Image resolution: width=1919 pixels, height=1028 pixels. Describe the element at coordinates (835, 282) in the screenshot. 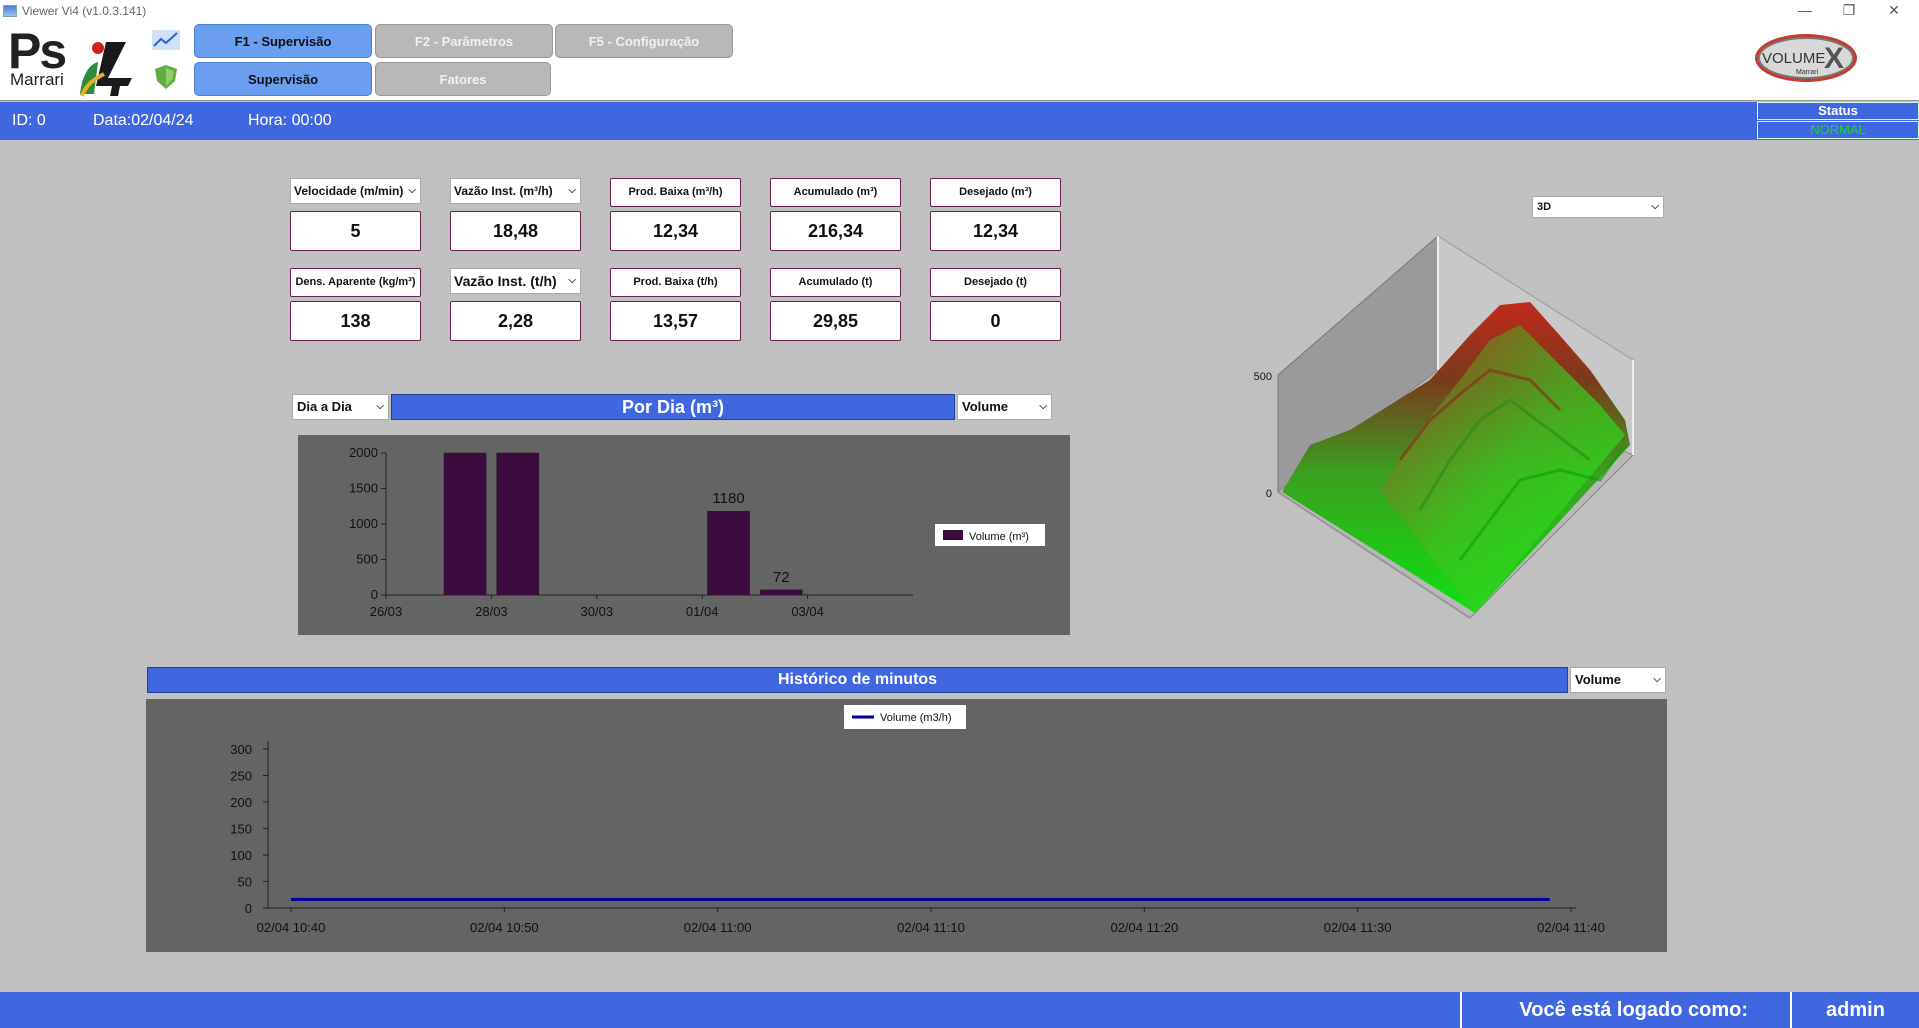

I see `acumulado-t-label: Acumulado (t)` at that location.